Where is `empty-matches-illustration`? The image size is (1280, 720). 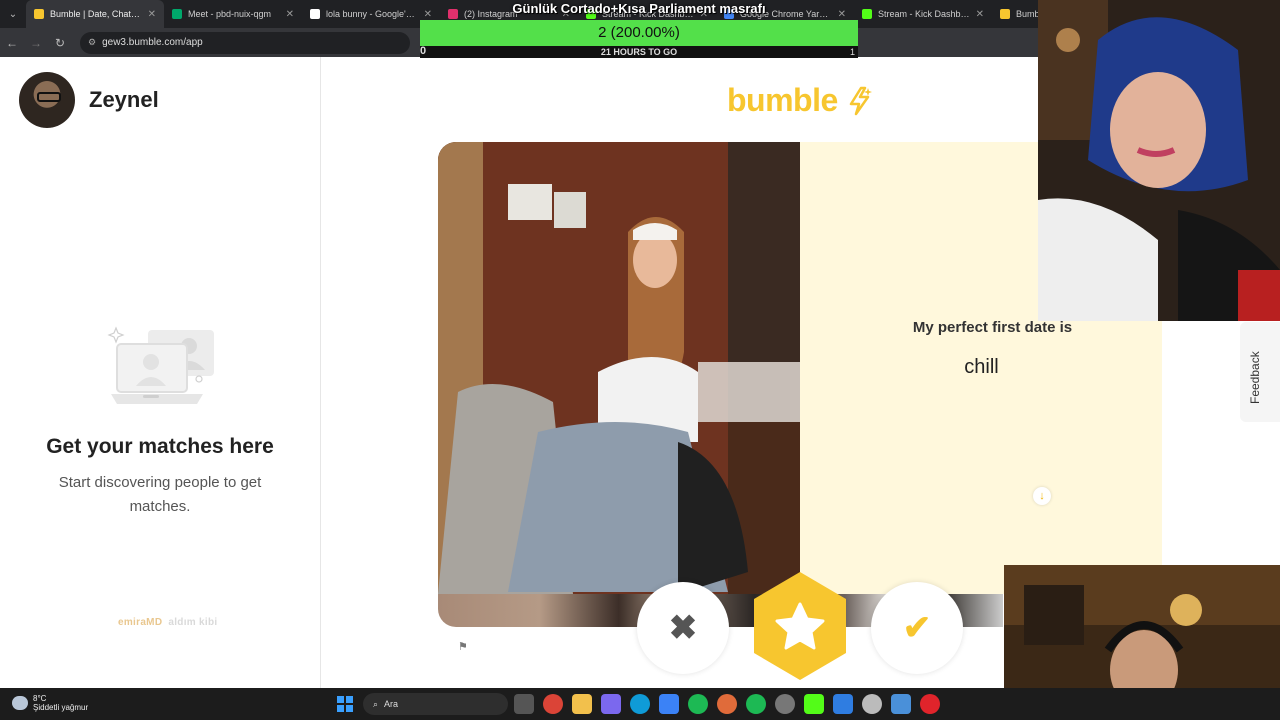 empty-matches-illustration is located at coordinates (160, 365).